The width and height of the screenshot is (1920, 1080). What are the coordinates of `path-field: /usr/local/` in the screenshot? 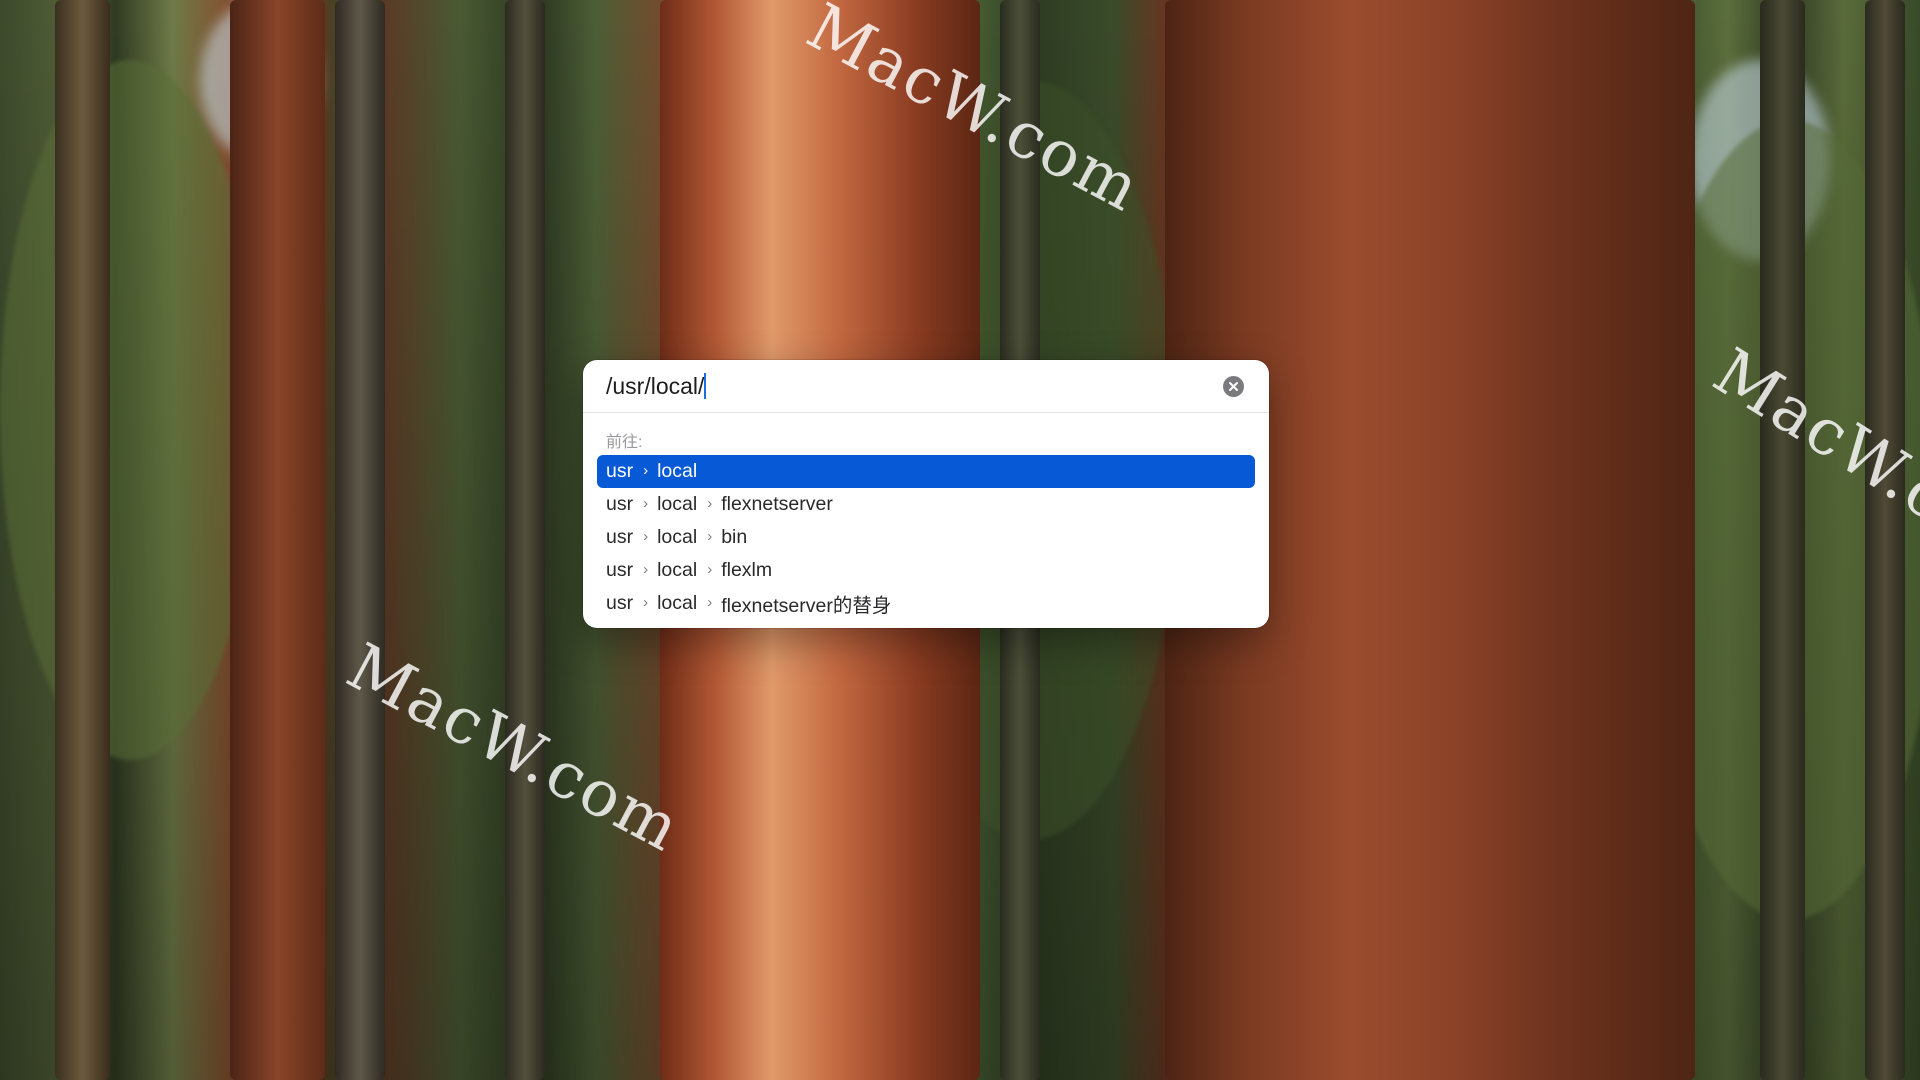 It's located at (926, 386).